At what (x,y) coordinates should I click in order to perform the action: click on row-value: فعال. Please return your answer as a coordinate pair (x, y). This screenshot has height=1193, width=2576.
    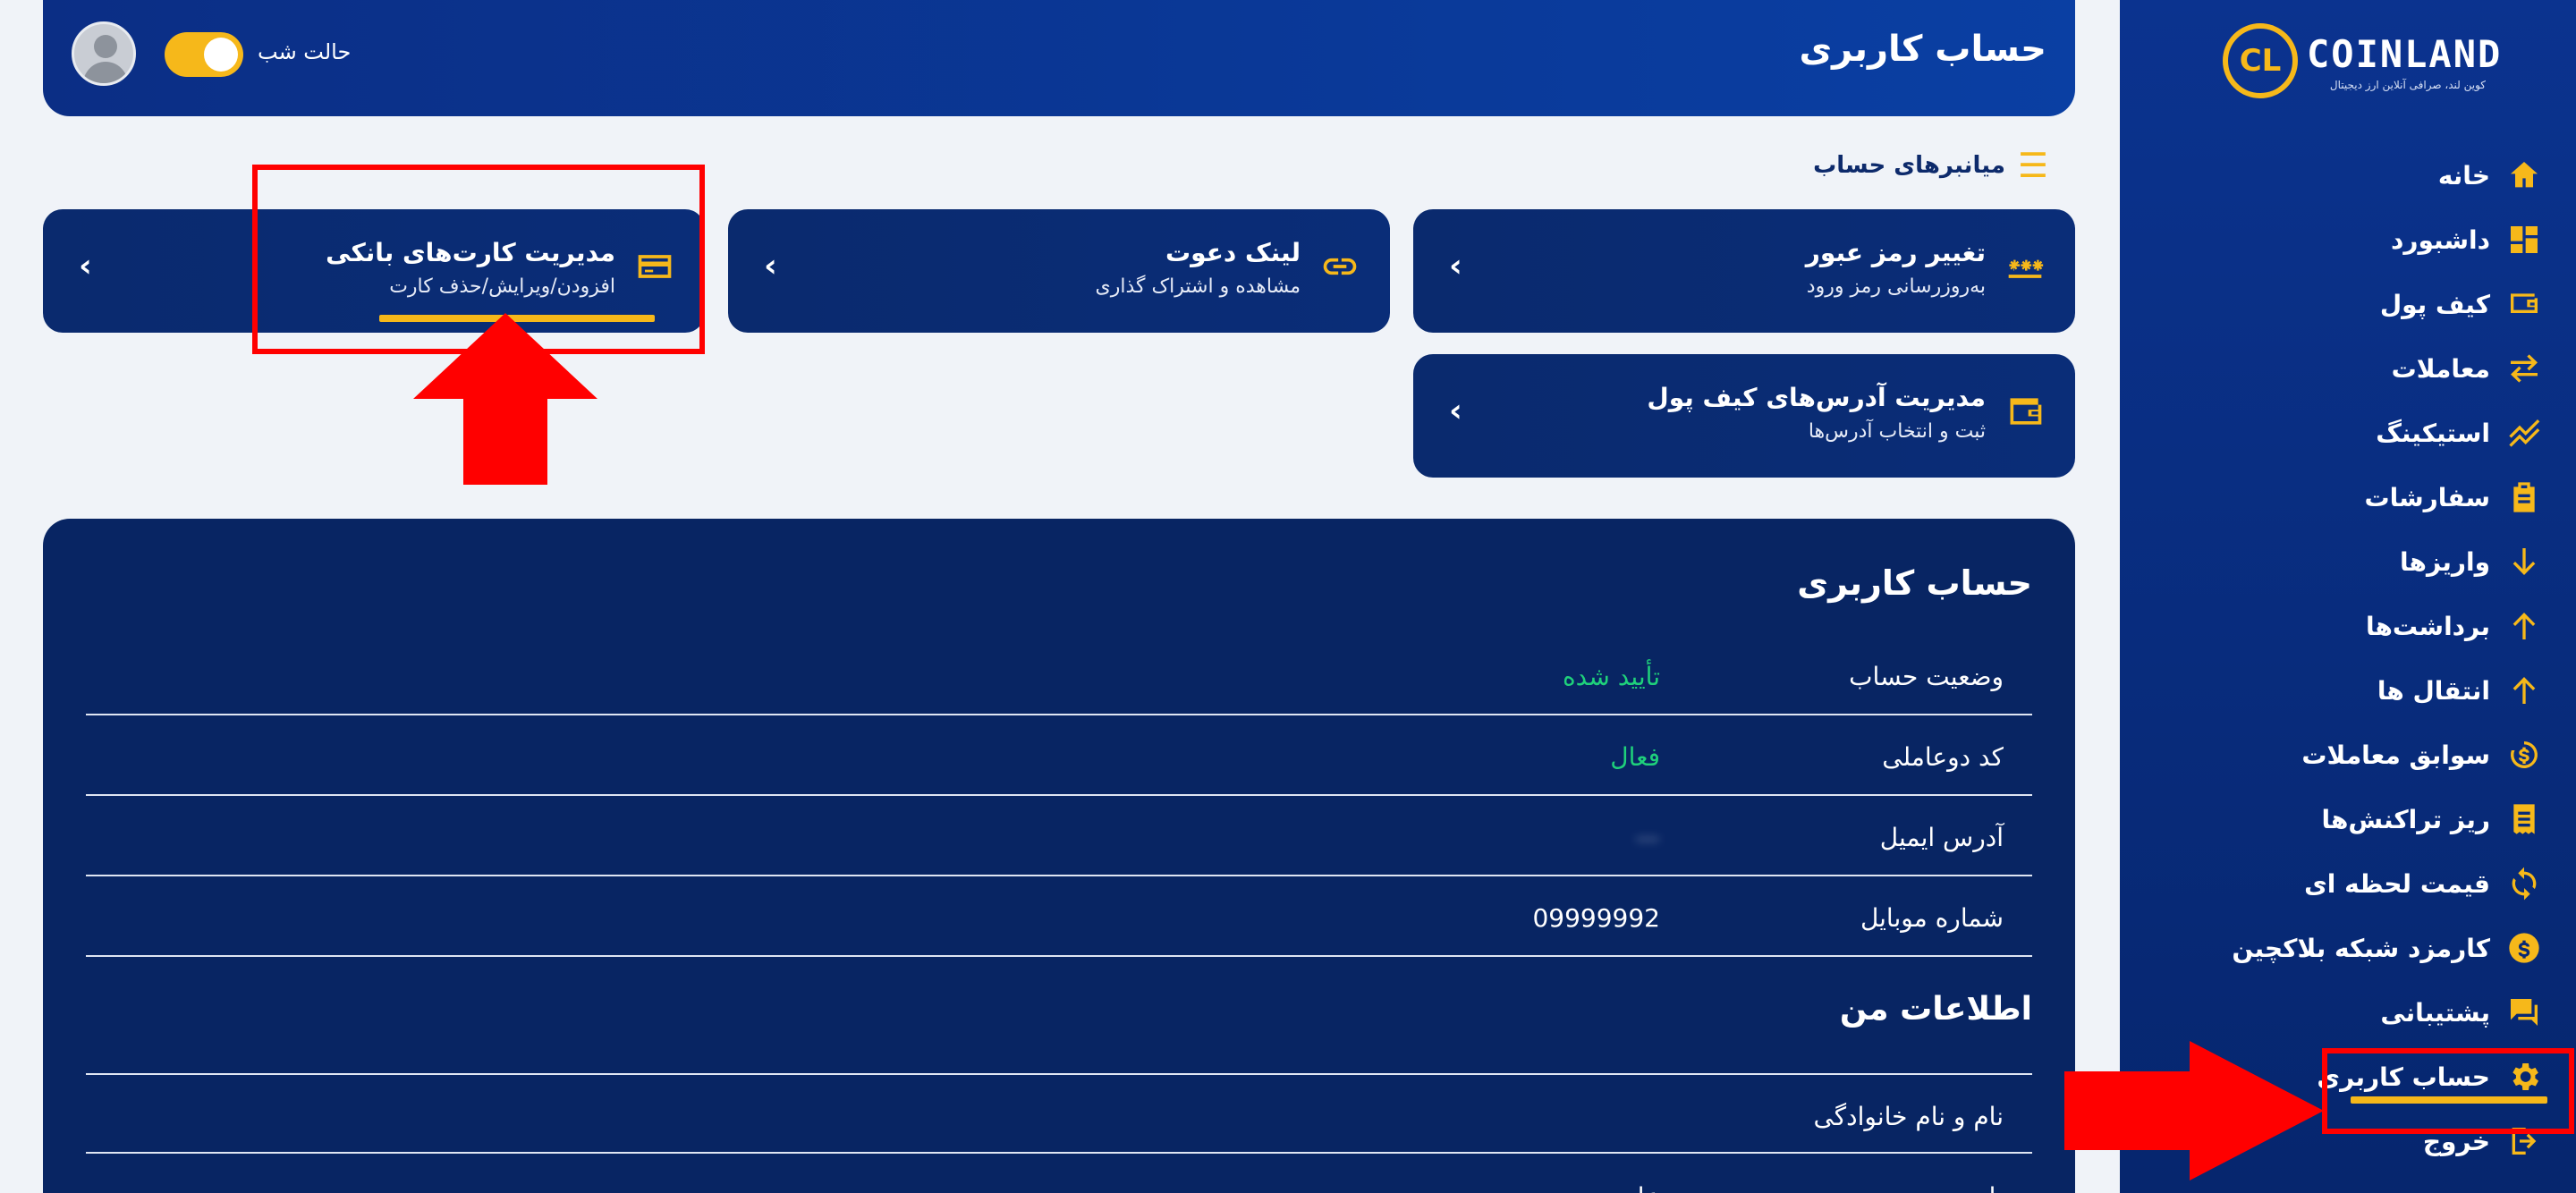
    Looking at the image, I should click on (1635, 757).